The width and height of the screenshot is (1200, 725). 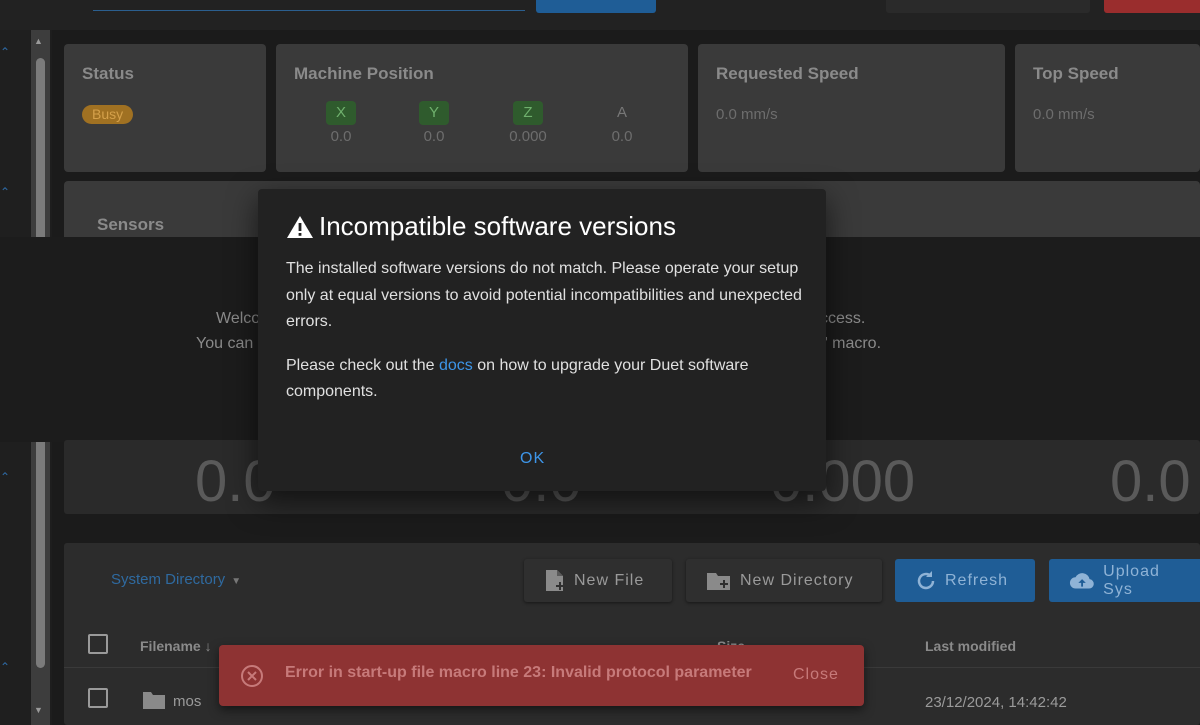 I want to click on machine-position-title: Machine Position, so click(x=364, y=73).